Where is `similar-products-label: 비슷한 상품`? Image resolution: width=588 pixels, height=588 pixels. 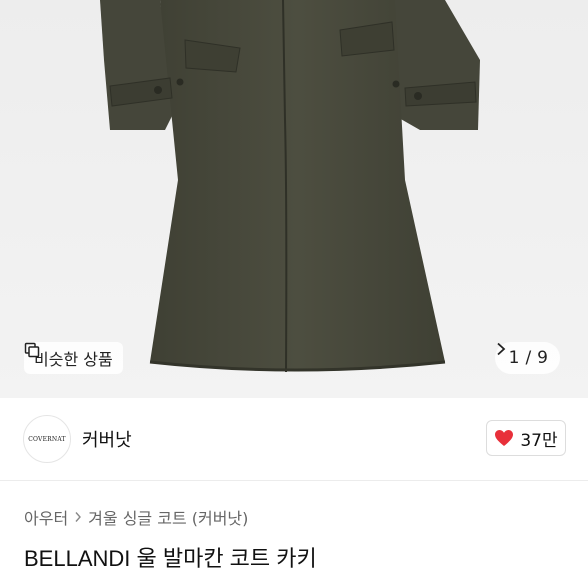 similar-products-label: 비슷한 상품 is located at coordinates (73, 359).